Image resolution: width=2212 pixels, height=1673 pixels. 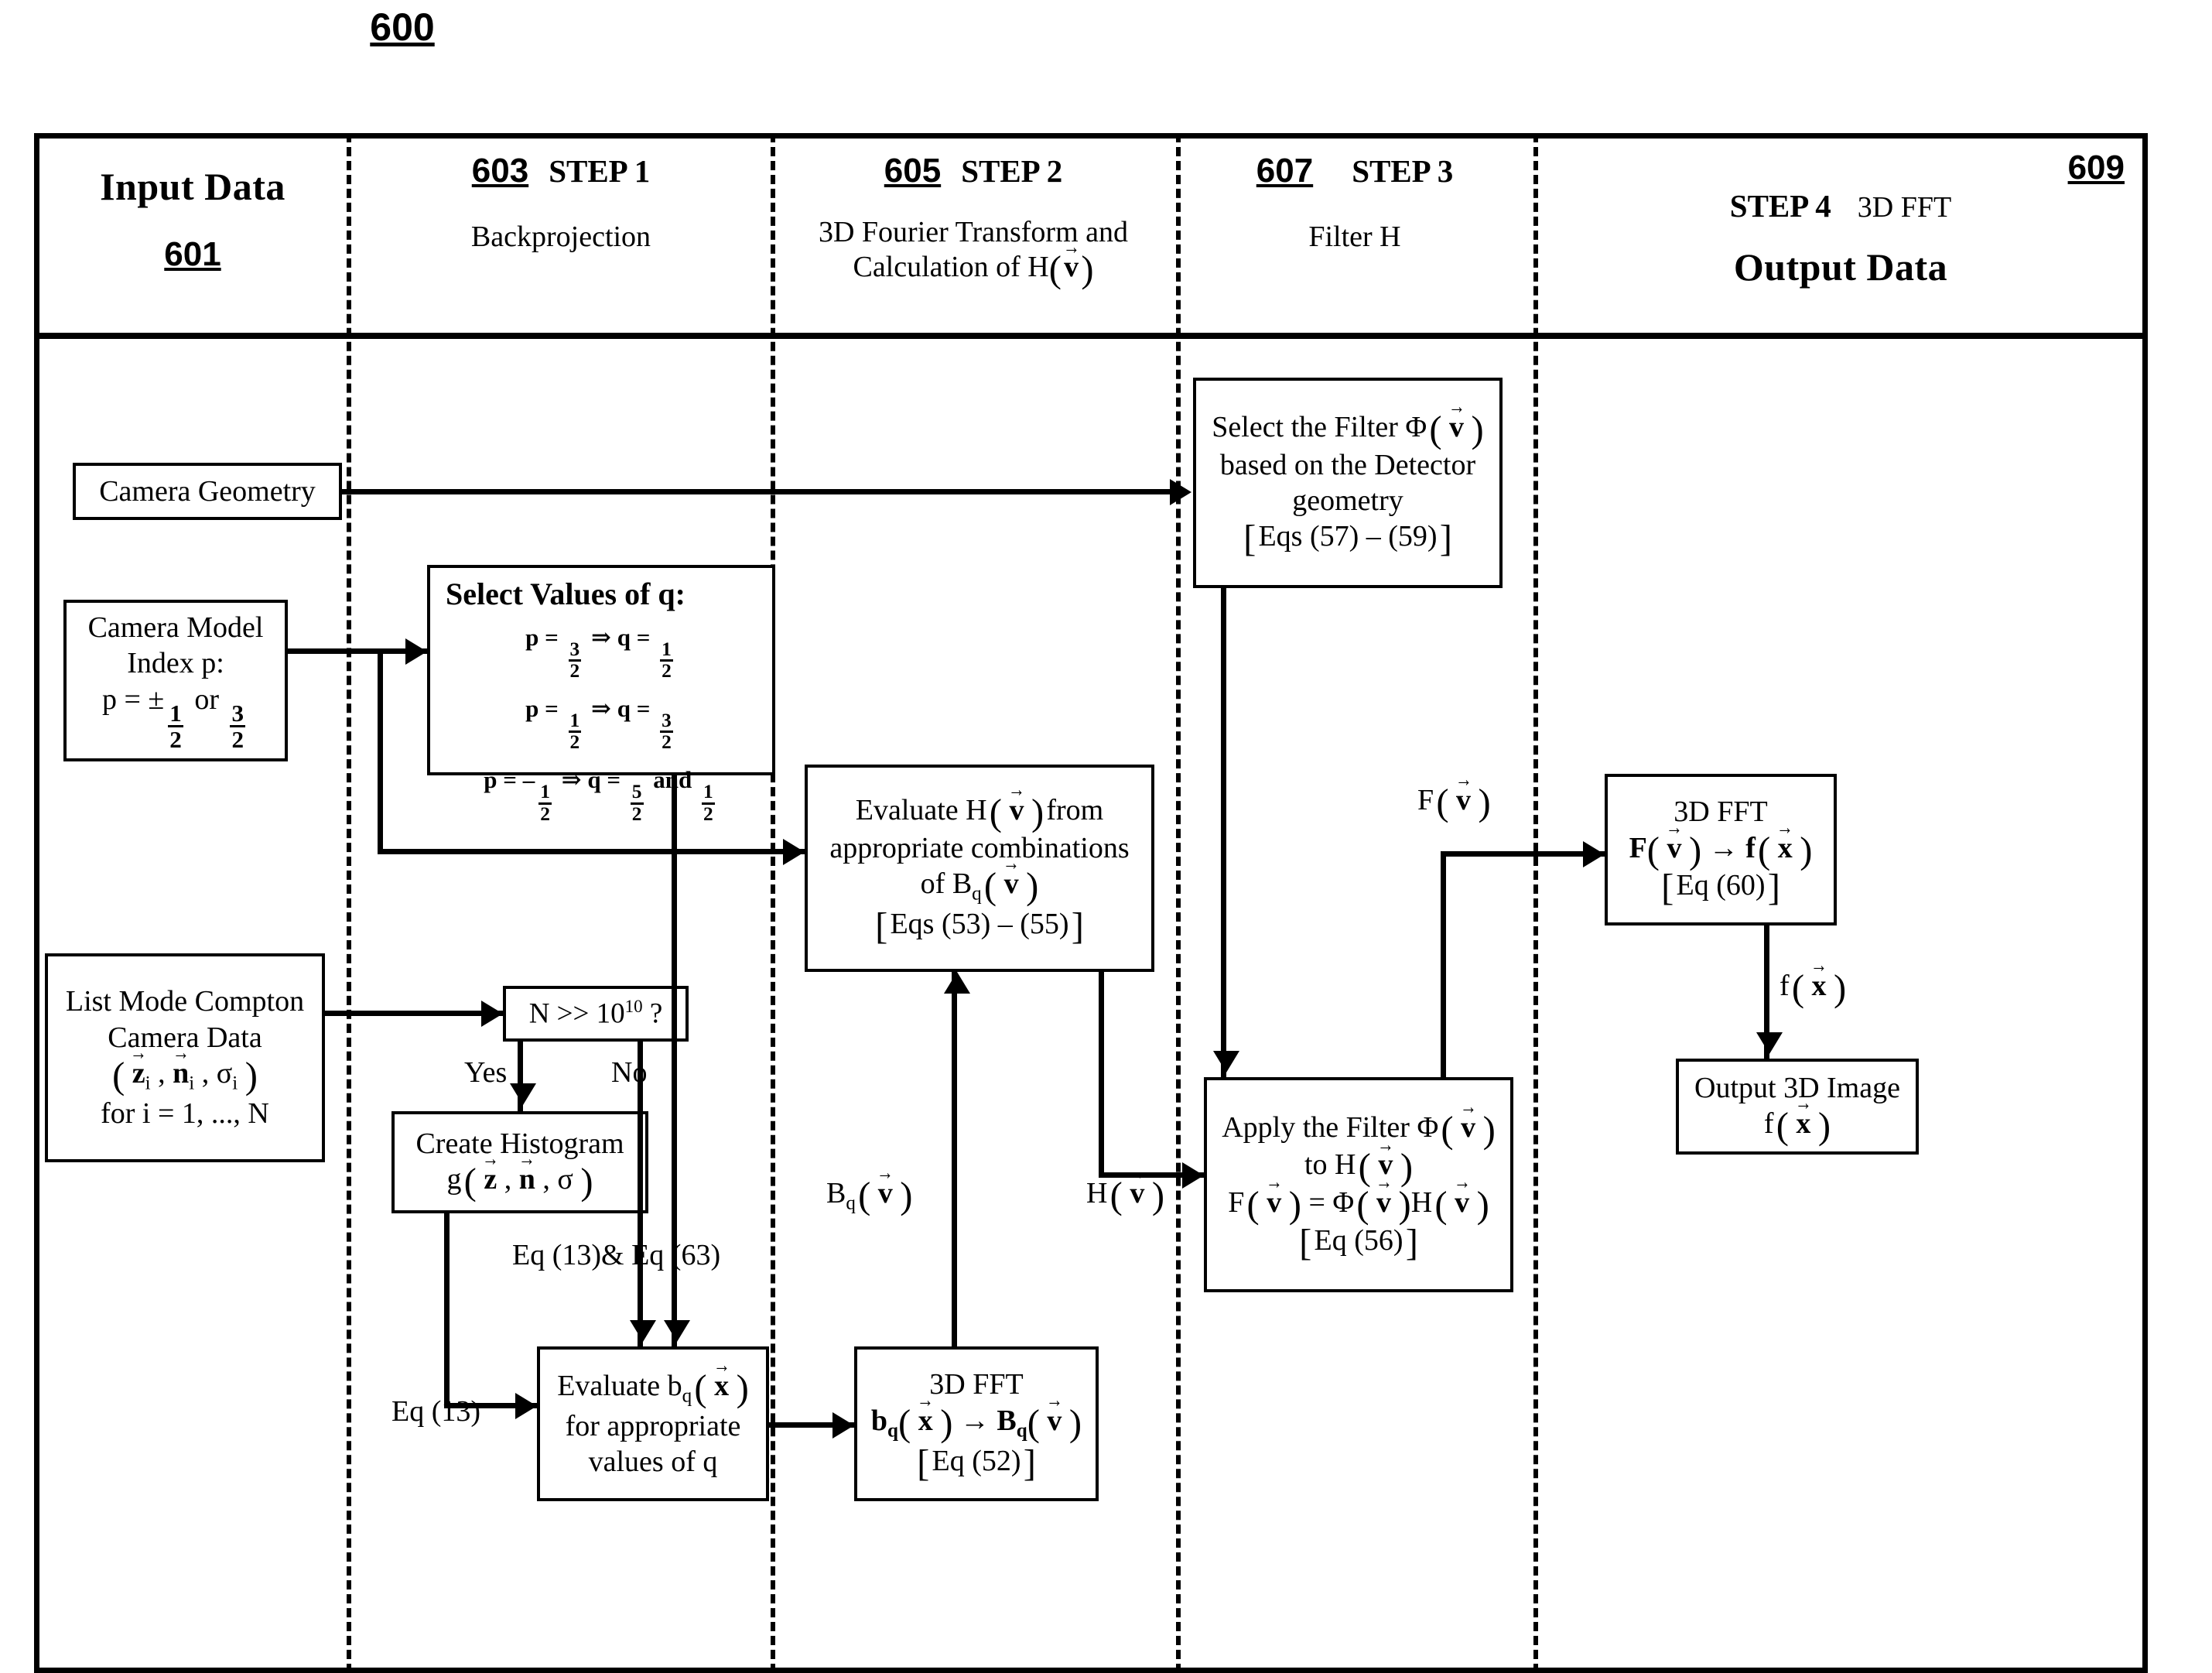 I want to click on header-ref-609: 609, so click(x=2096, y=167).